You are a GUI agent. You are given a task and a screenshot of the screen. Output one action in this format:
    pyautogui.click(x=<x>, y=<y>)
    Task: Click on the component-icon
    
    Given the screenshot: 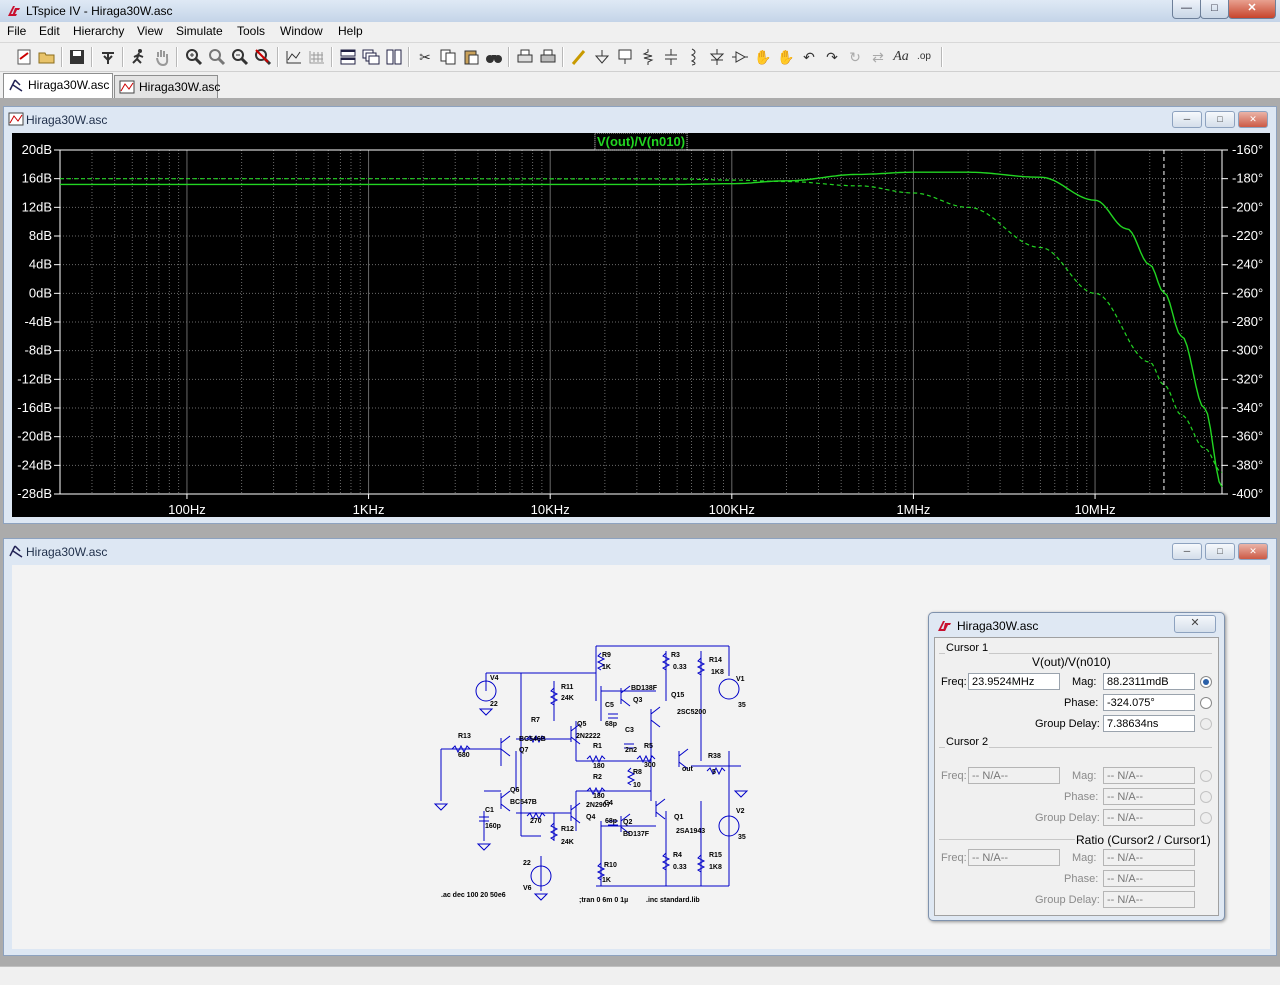 What is the action you would take?
    pyautogui.click(x=740, y=57)
    